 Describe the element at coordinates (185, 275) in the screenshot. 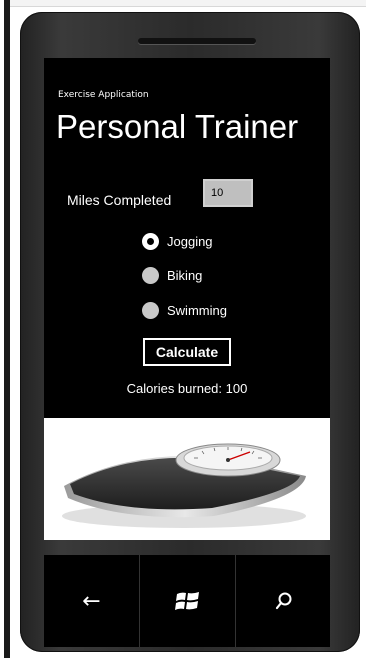

I see `radio-label: Biking` at that location.